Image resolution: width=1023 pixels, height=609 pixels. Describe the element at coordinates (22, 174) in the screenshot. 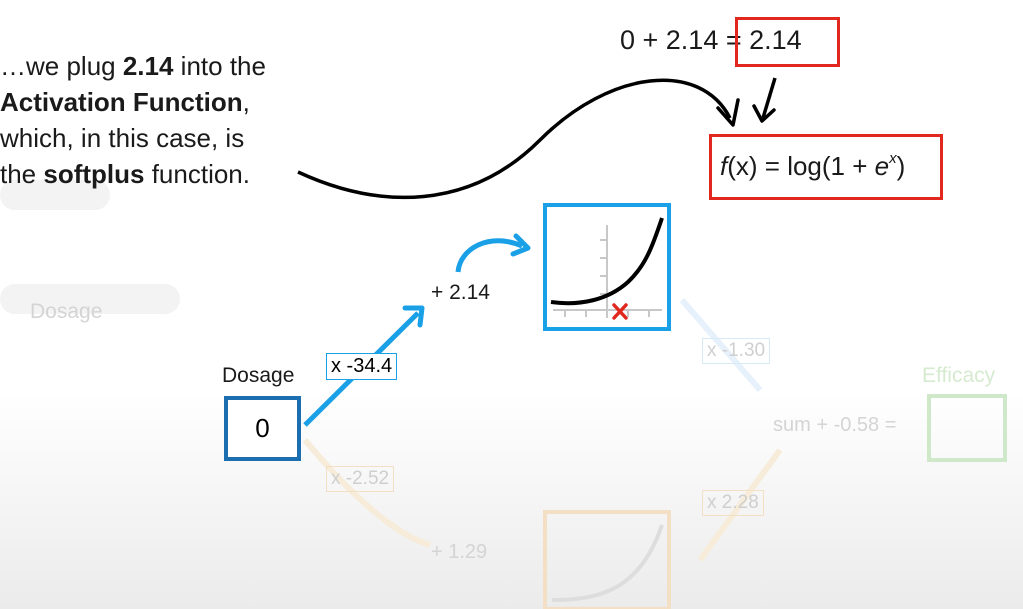

I see `narration-line4-pre: the` at that location.